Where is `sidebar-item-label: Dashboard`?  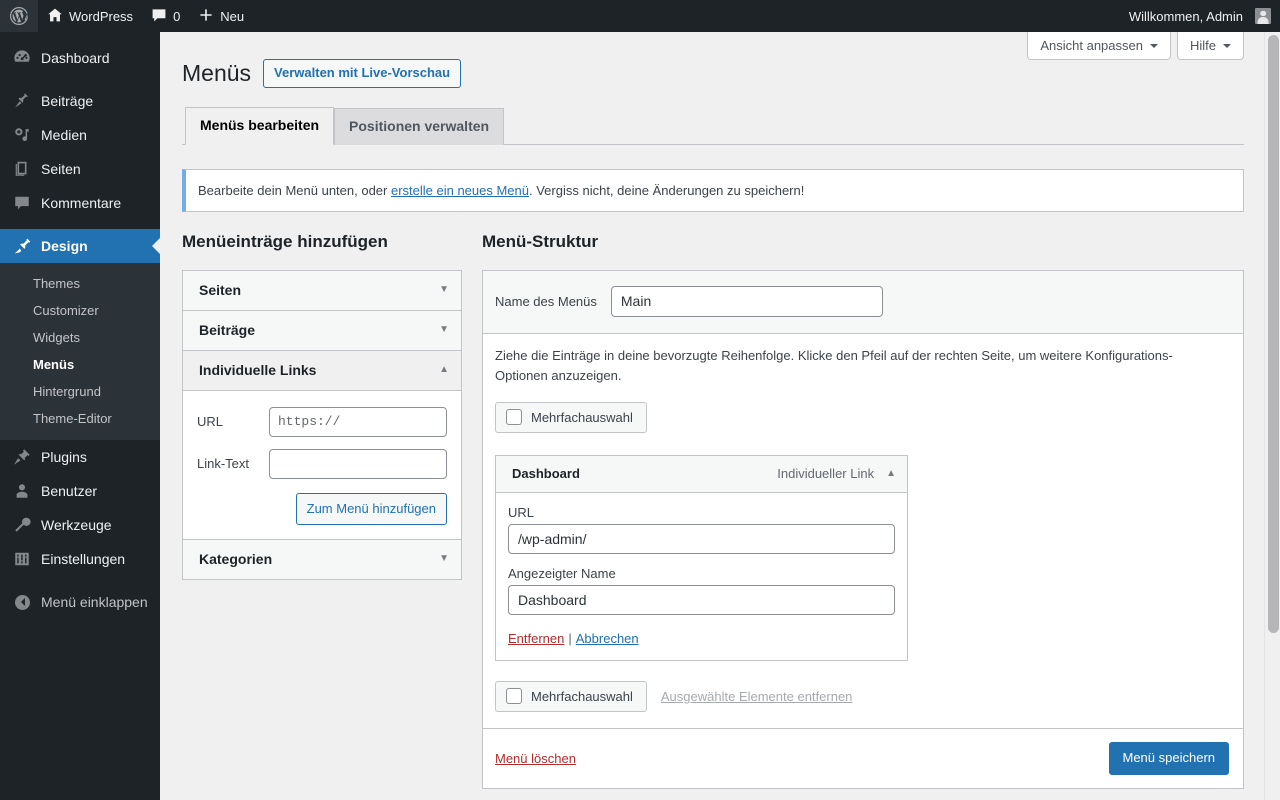
sidebar-item-label: Dashboard is located at coordinates (75, 58).